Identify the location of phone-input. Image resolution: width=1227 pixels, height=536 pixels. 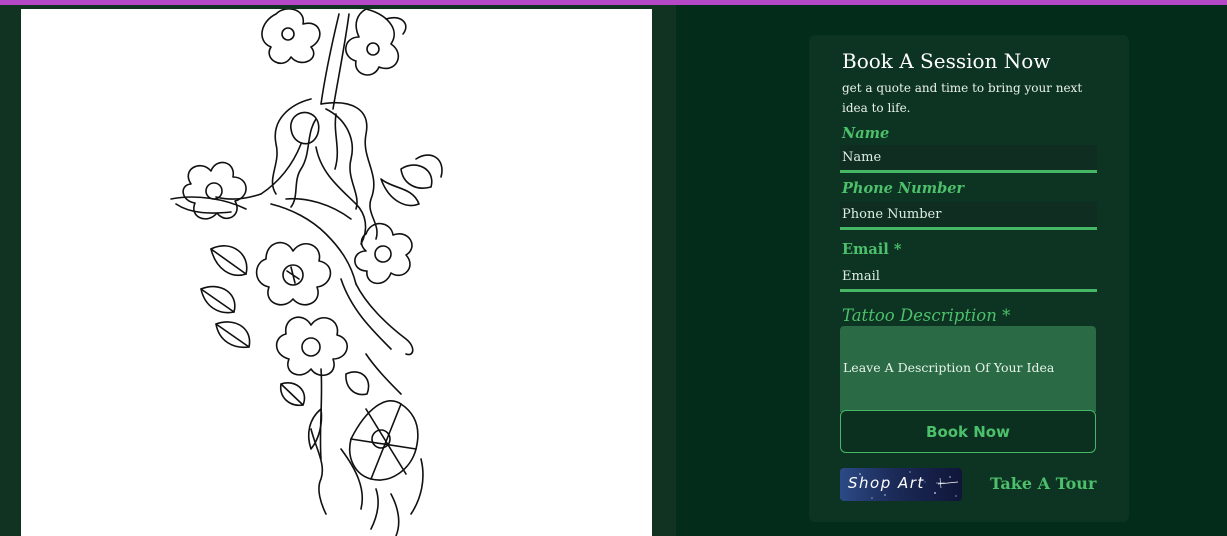
(968, 216).